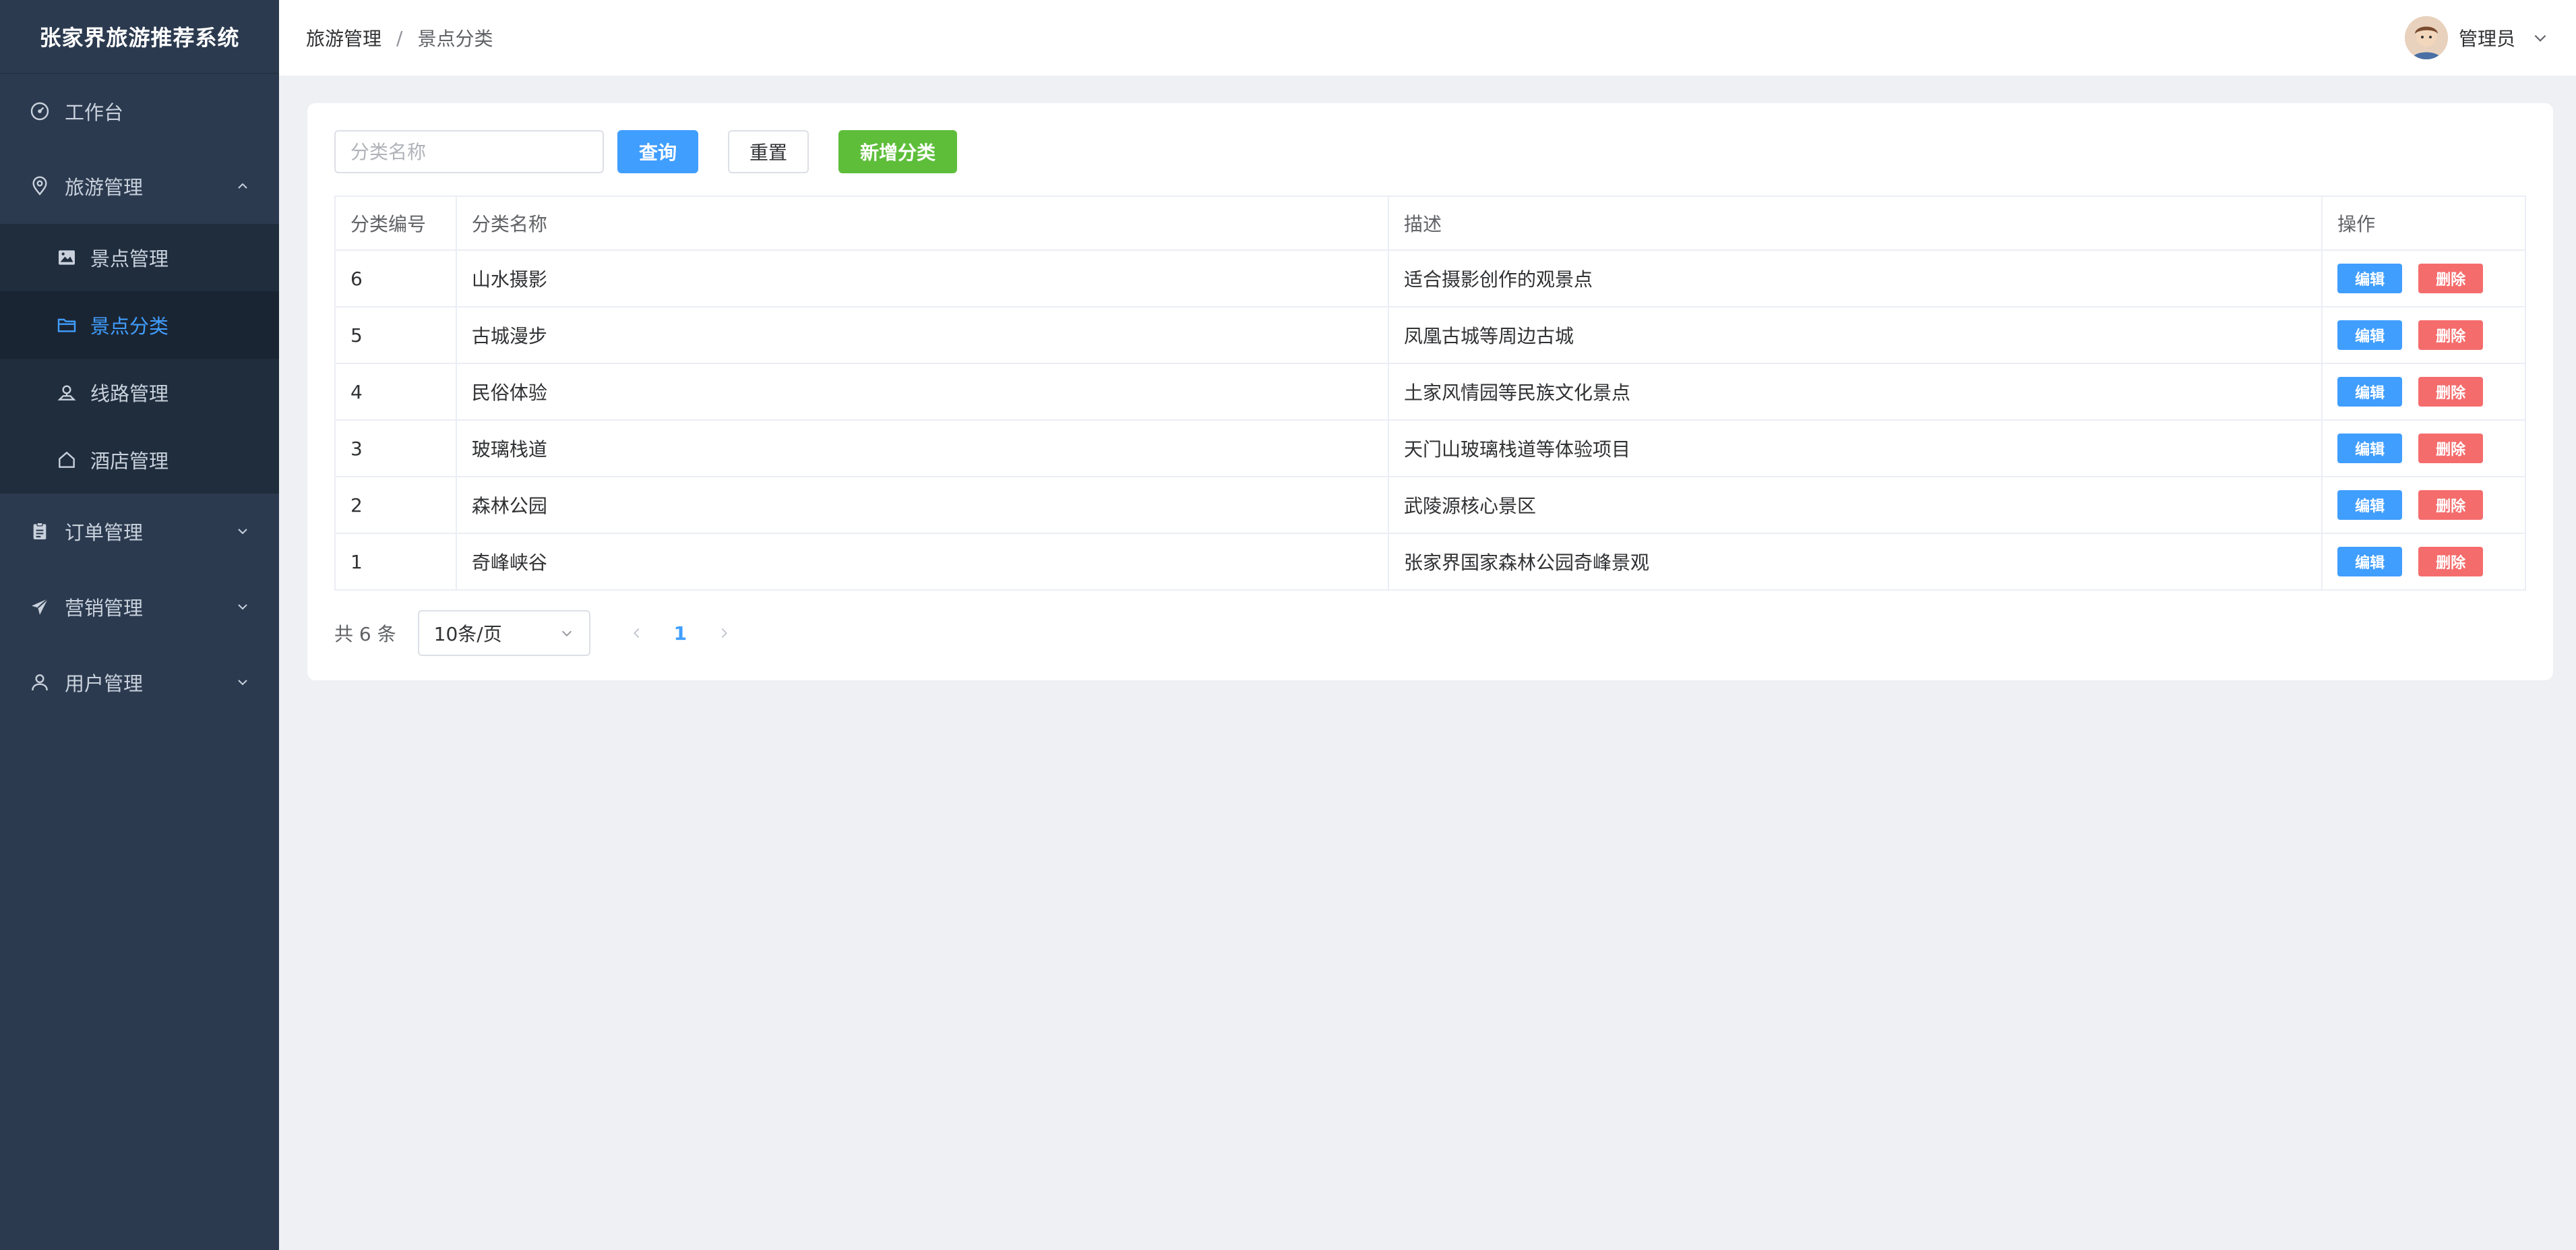  Describe the element at coordinates (1855, 224) in the screenshot. I see `column-header-desc: 描述` at that location.